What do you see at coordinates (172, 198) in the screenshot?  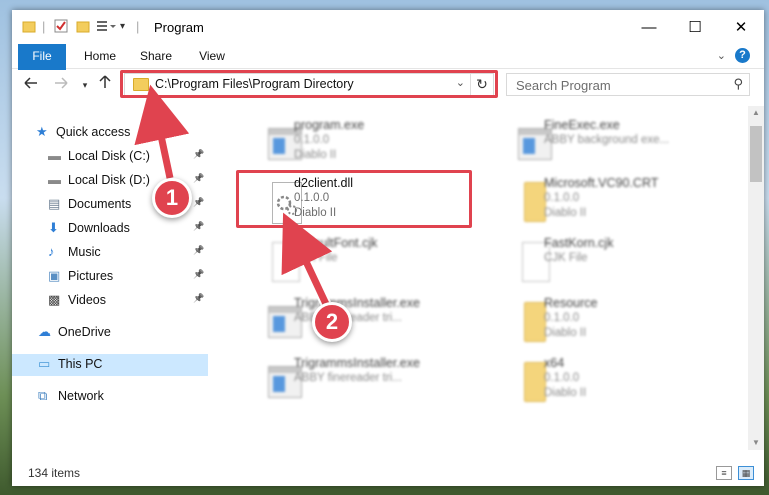 I see `step-1-badge: 1` at bounding box center [172, 198].